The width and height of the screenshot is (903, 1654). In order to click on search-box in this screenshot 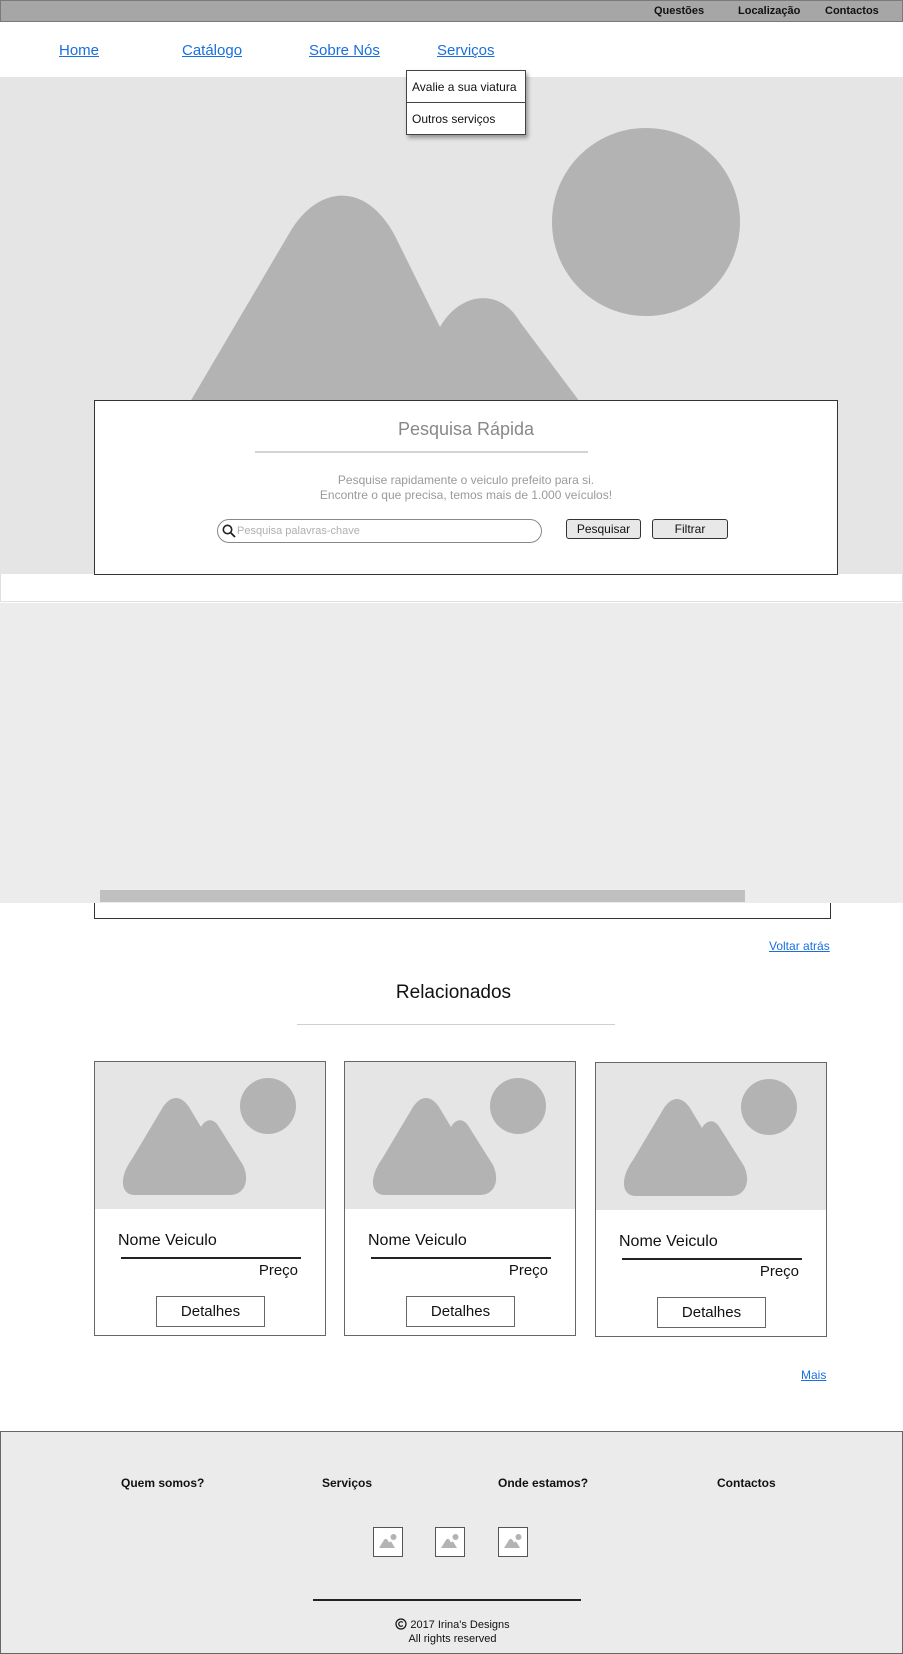, I will do `click(379, 531)`.